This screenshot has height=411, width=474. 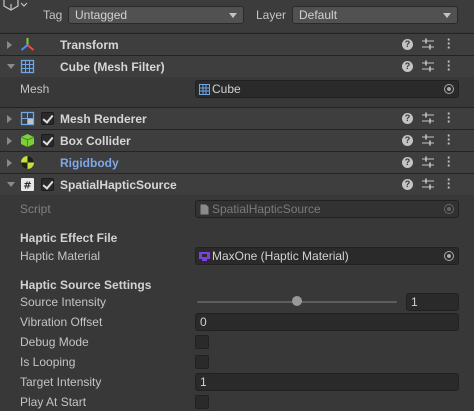 What do you see at coordinates (60, 256) in the screenshot?
I see `haptic-material-label: Haptic Material` at bounding box center [60, 256].